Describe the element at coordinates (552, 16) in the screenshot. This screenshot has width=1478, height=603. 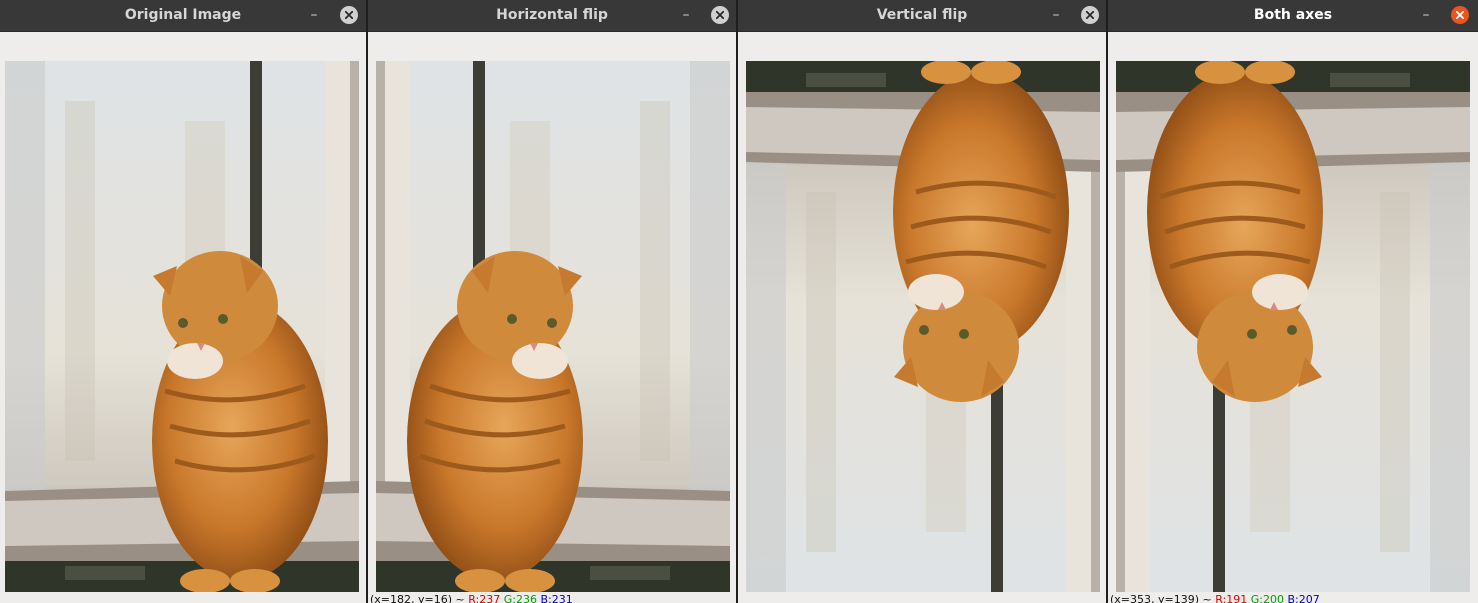
I see `titlebar: Horizontal flip –` at that location.